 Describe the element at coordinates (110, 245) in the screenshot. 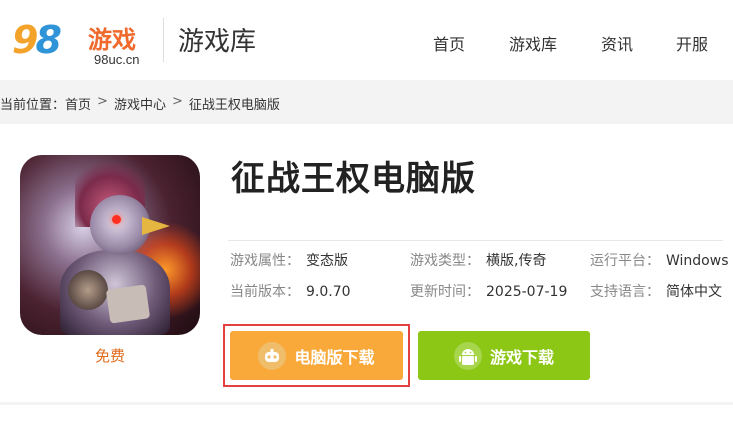

I see `game-cover-image` at that location.